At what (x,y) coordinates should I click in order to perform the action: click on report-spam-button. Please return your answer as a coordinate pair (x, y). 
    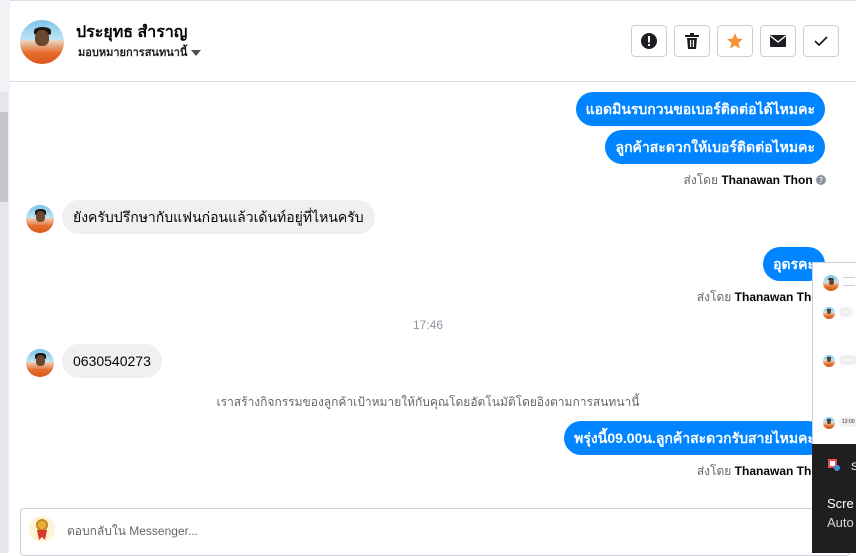
    Looking at the image, I should click on (649, 41).